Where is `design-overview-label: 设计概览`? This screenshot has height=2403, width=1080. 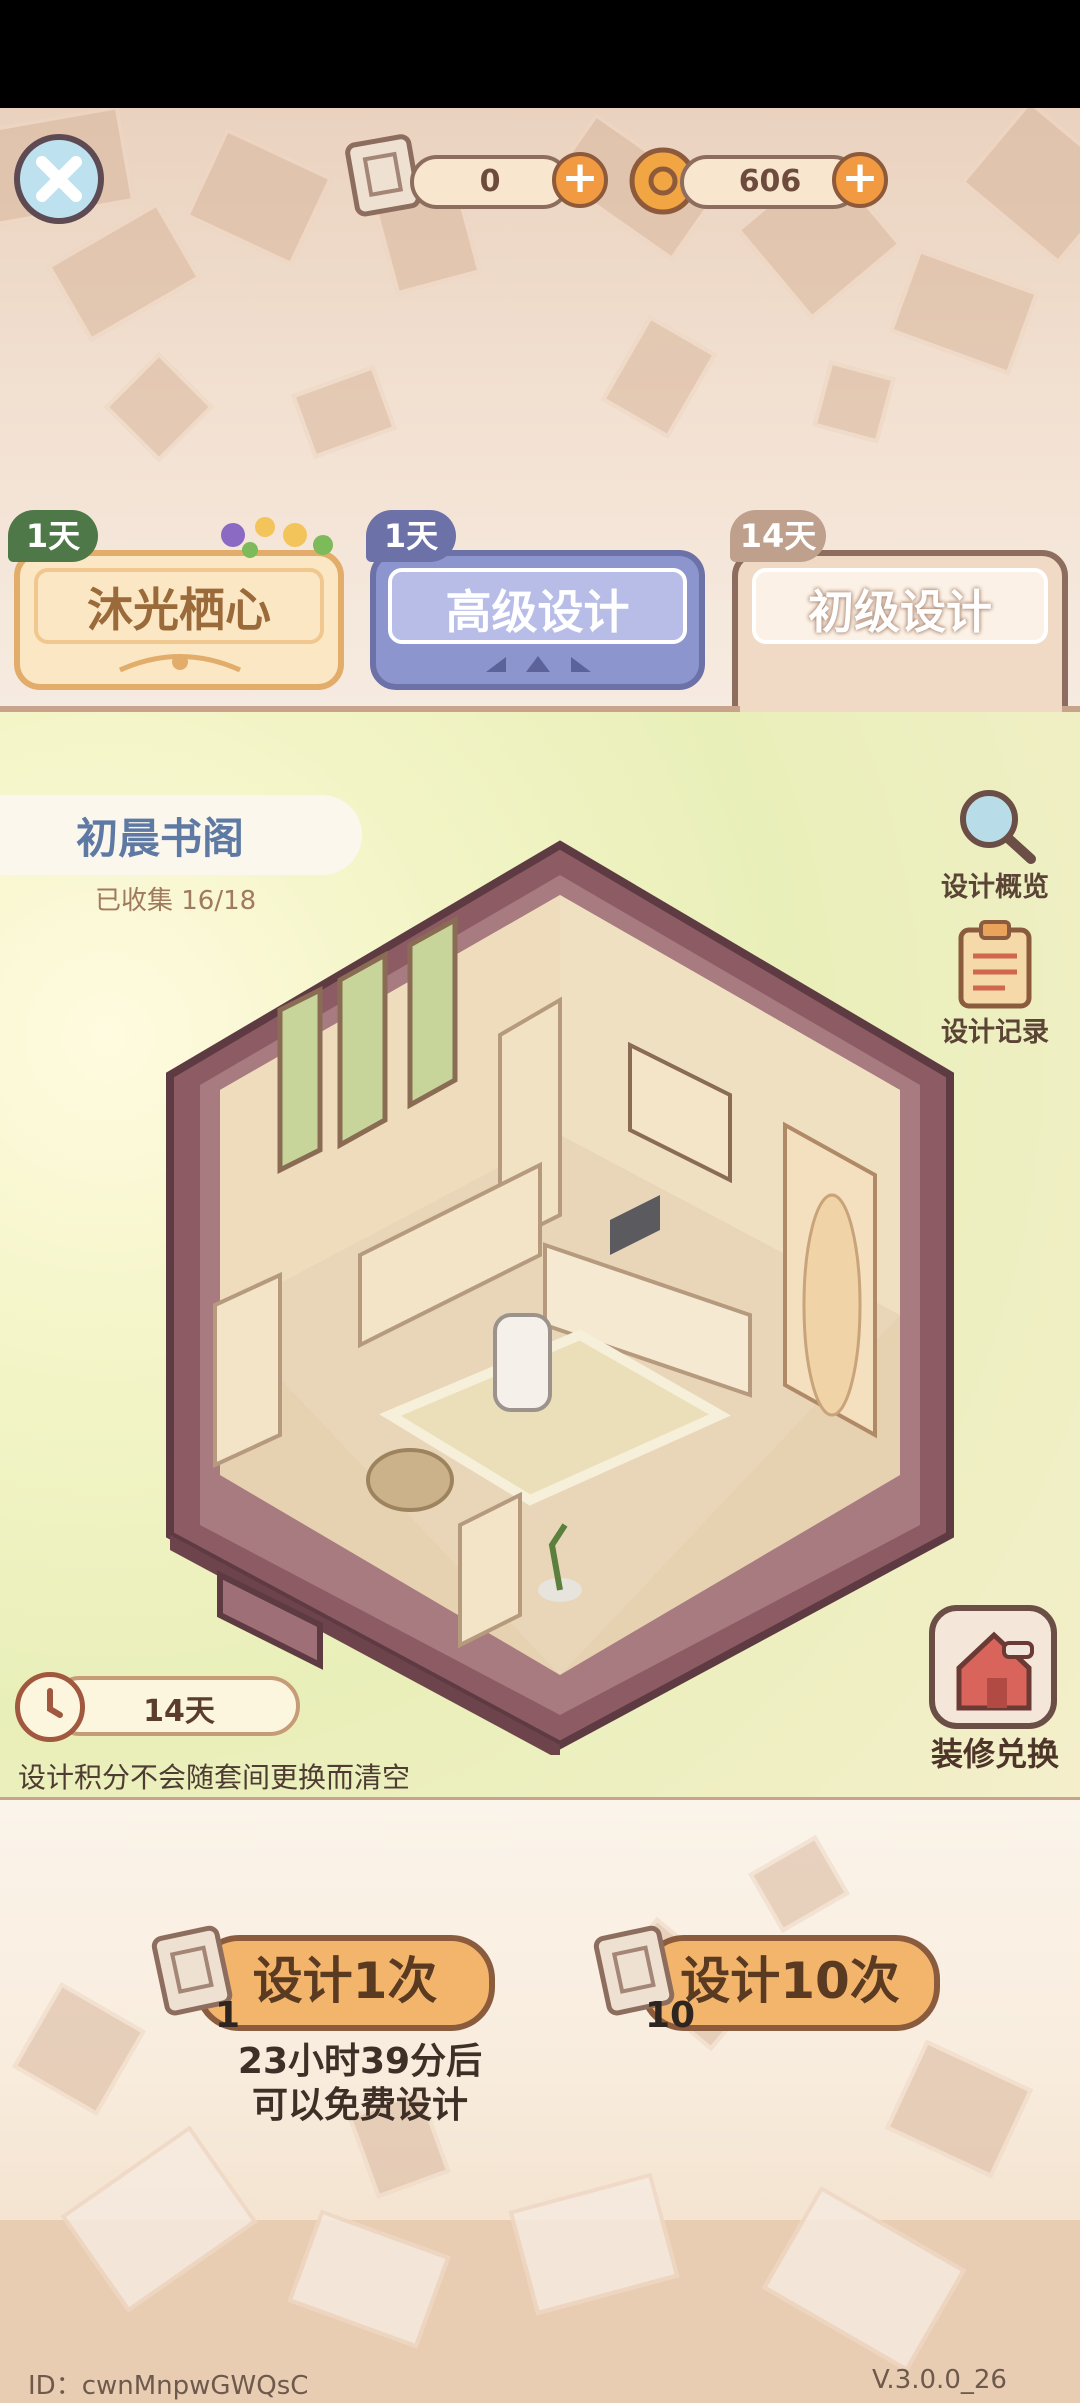
design-overview-label: 设计概览 is located at coordinates (995, 887).